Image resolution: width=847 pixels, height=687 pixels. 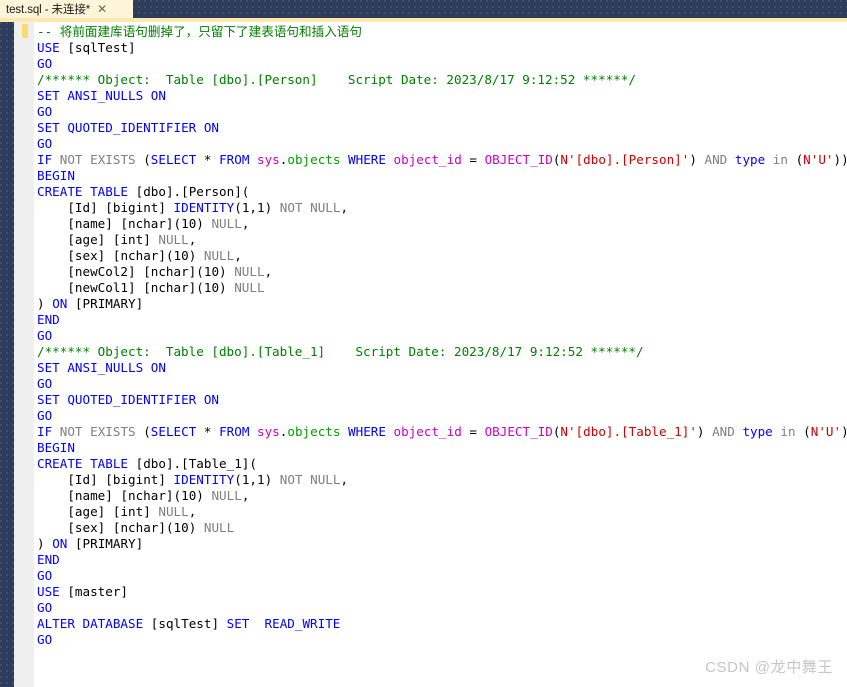 What do you see at coordinates (442, 528) in the screenshot?
I see `code-line: [sex] [nchar](10) NULL` at bounding box center [442, 528].